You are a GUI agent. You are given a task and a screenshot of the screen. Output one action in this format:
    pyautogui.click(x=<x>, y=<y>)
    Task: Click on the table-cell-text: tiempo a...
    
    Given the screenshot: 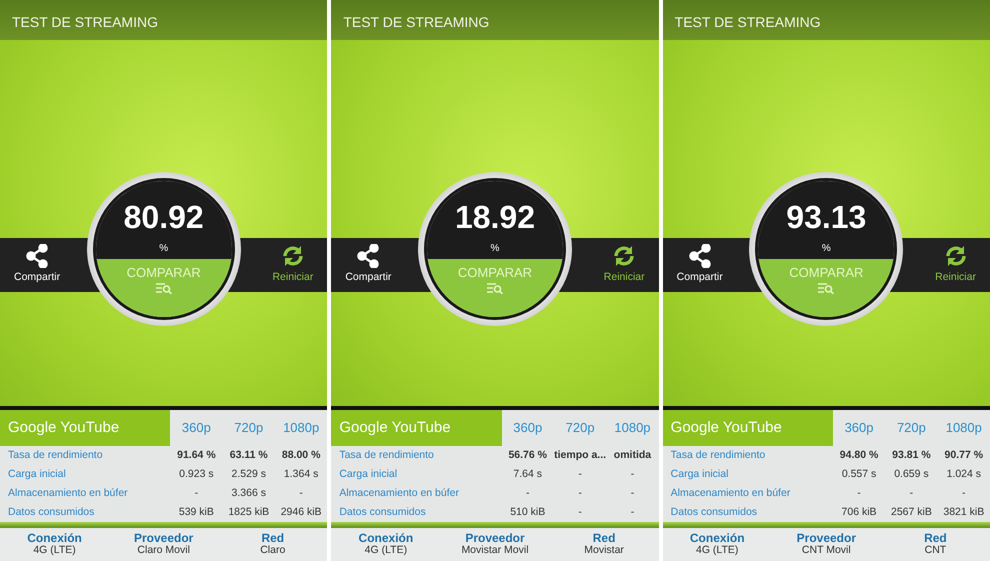 What is the action you would take?
    pyautogui.click(x=580, y=455)
    